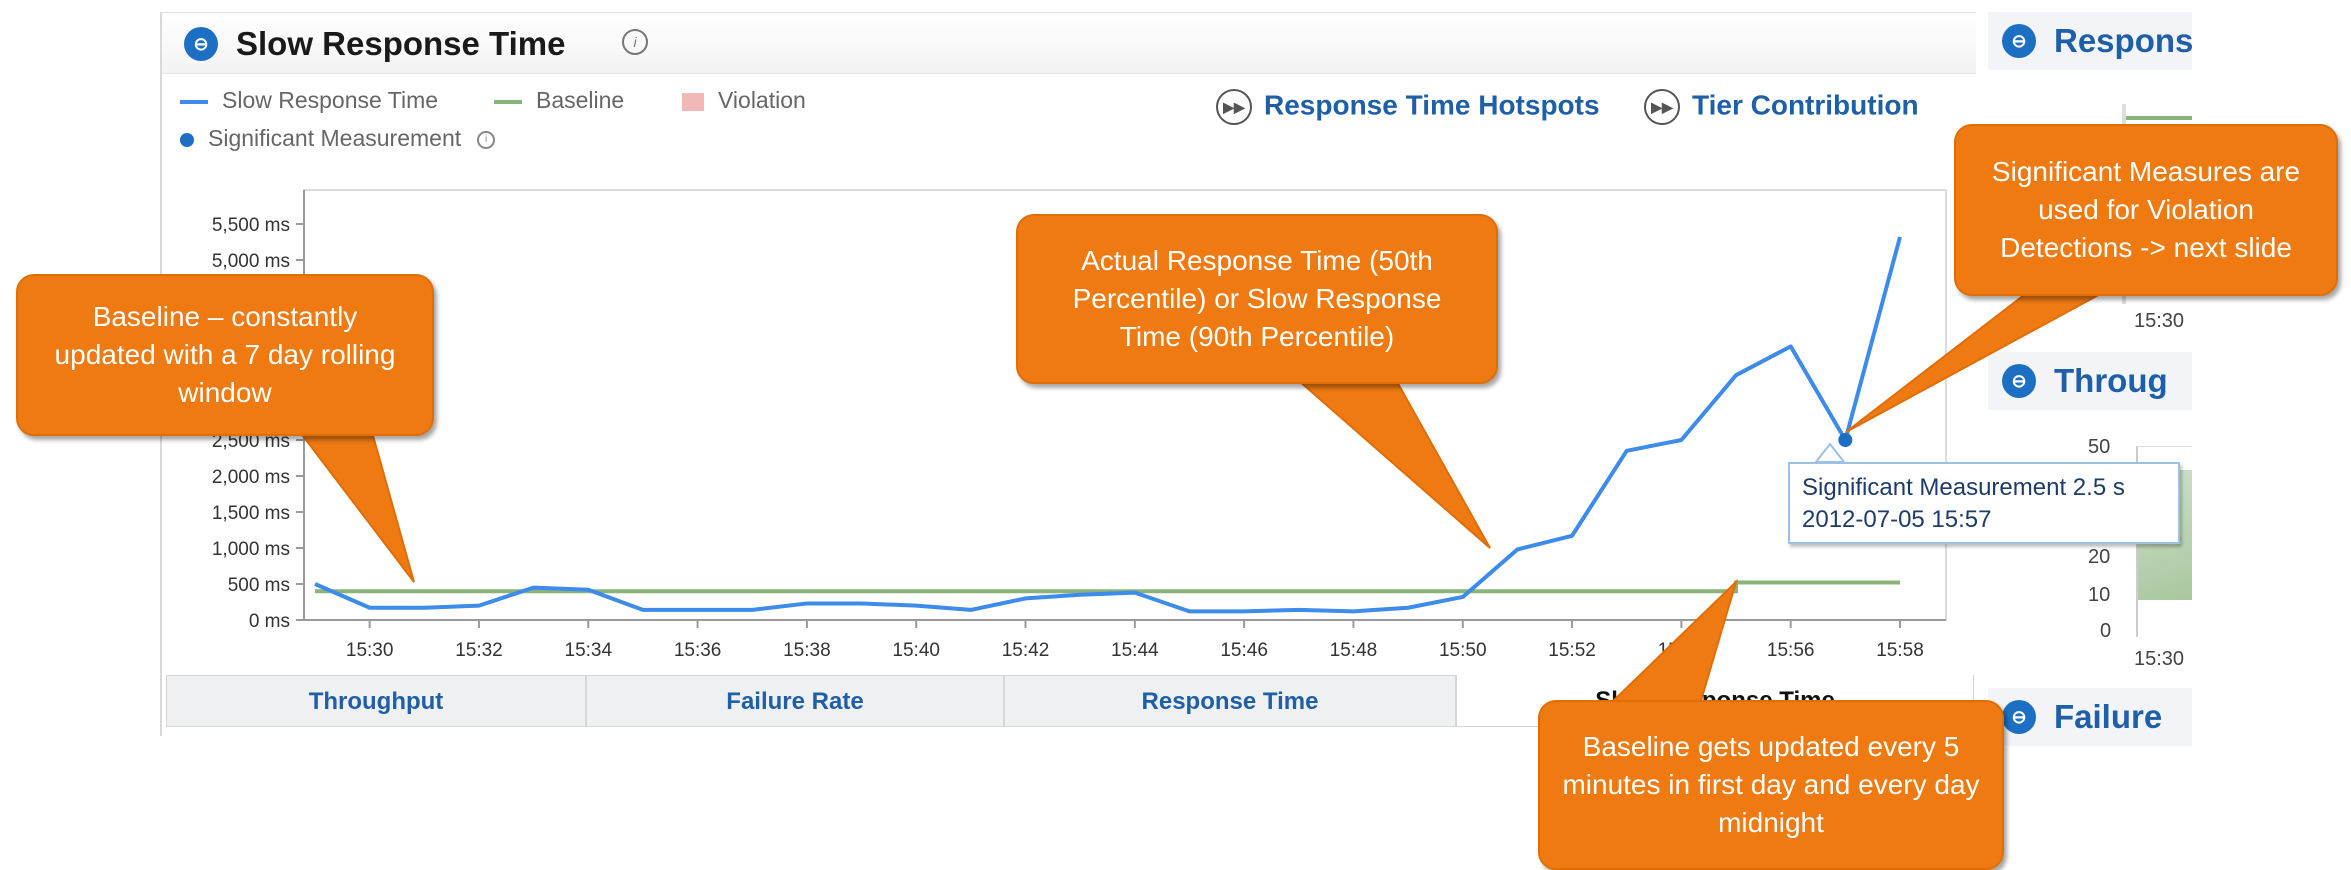 This screenshot has height=870, width=2351. Describe the element at coordinates (1975, 362) in the screenshot. I see `callout-significant-pointer` at that location.